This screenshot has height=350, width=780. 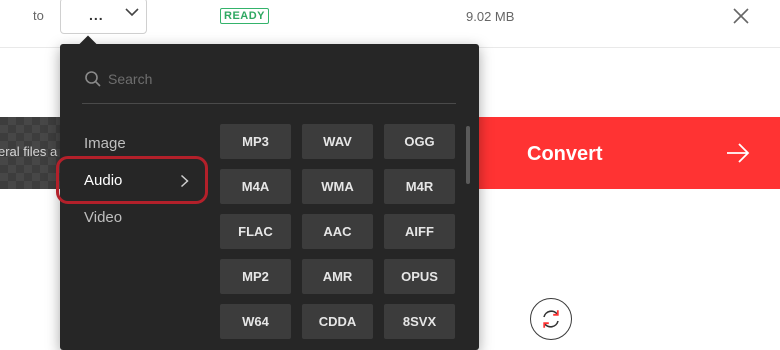 I want to click on format-search, so click(x=269, y=83).